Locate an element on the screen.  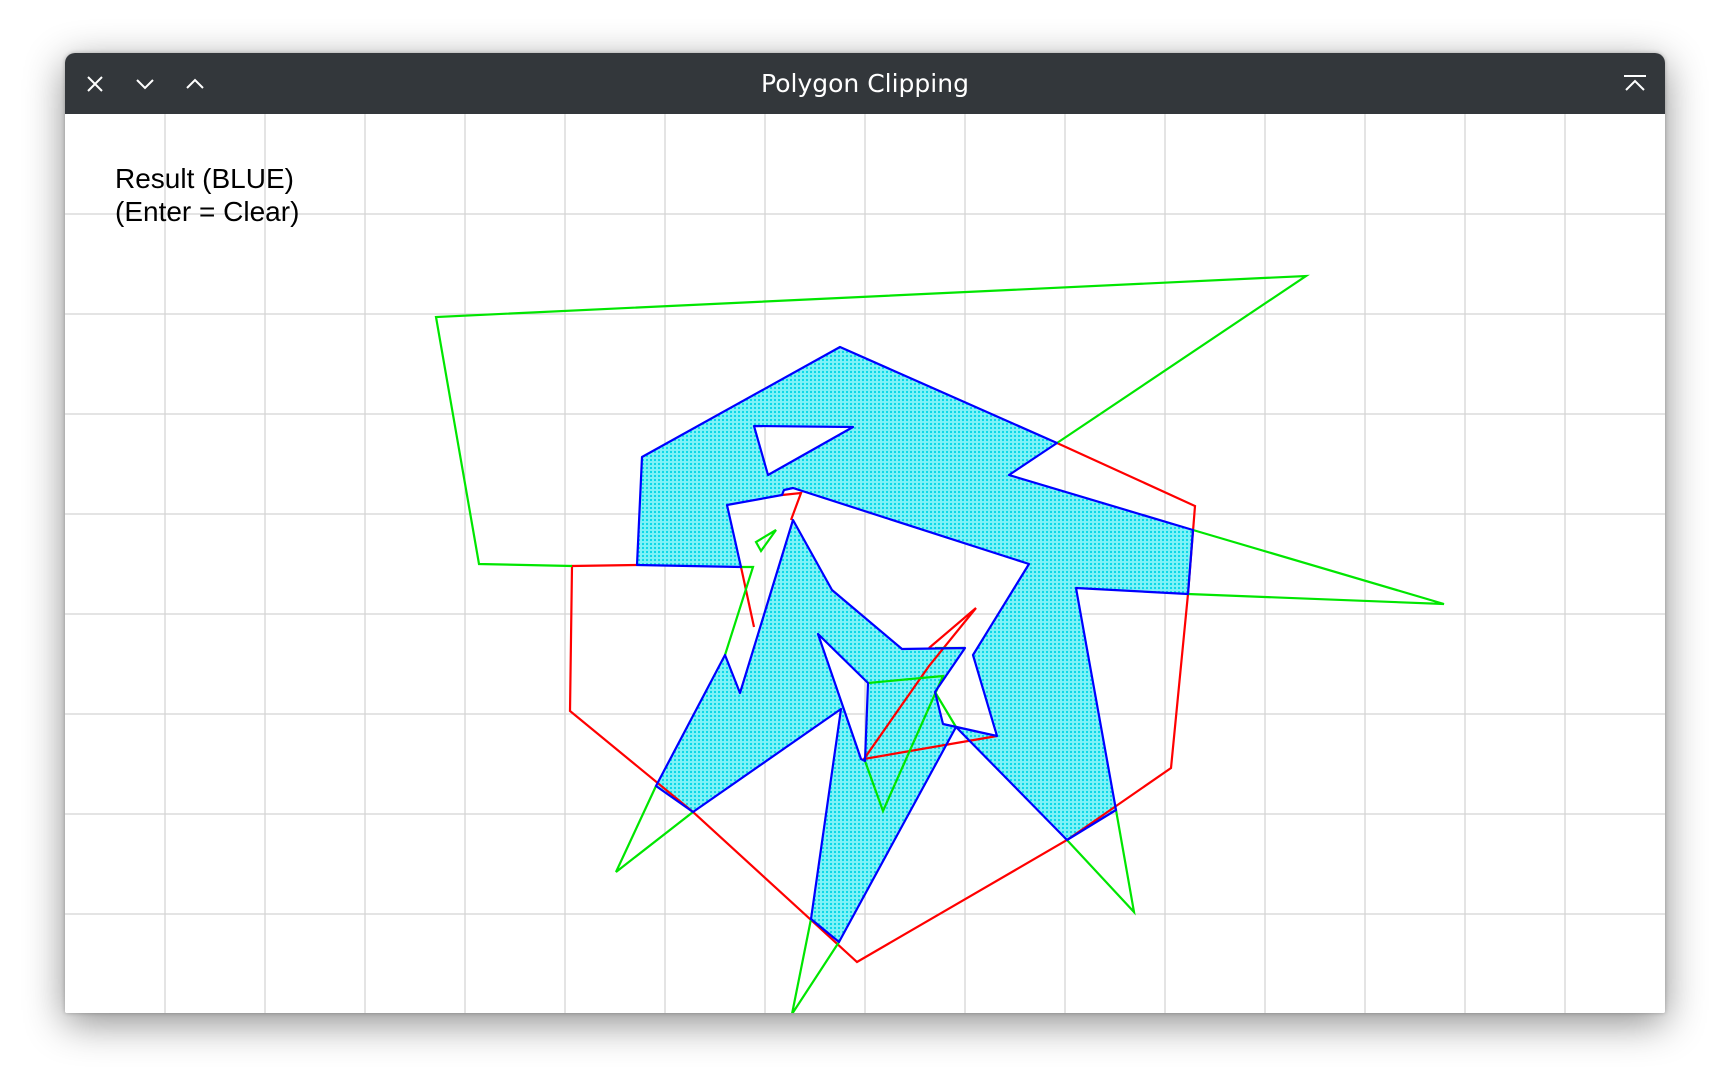
titlebar: Polygon Clipping is located at coordinates (865, 83).